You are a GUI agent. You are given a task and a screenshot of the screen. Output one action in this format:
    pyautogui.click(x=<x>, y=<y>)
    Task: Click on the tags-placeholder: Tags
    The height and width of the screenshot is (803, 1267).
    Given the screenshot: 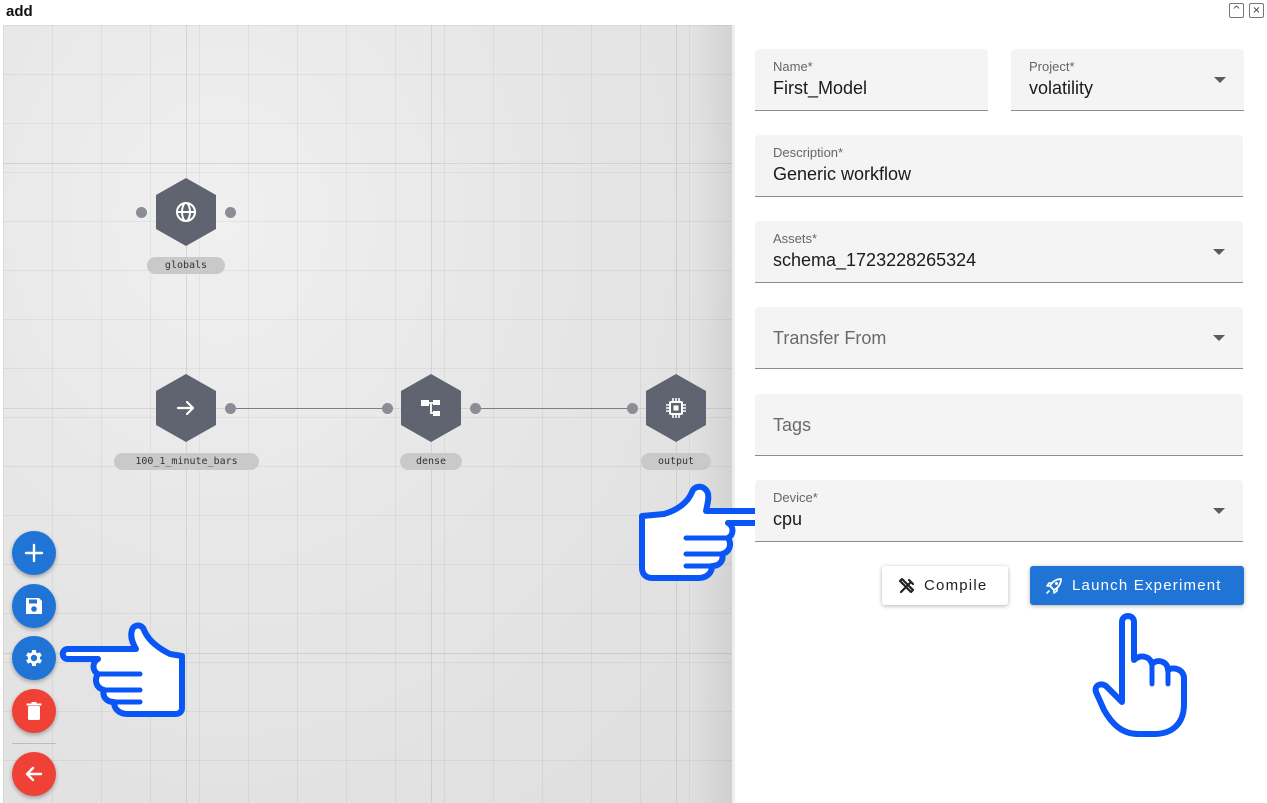 What is the action you would take?
    pyautogui.click(x=792, y=425)
    